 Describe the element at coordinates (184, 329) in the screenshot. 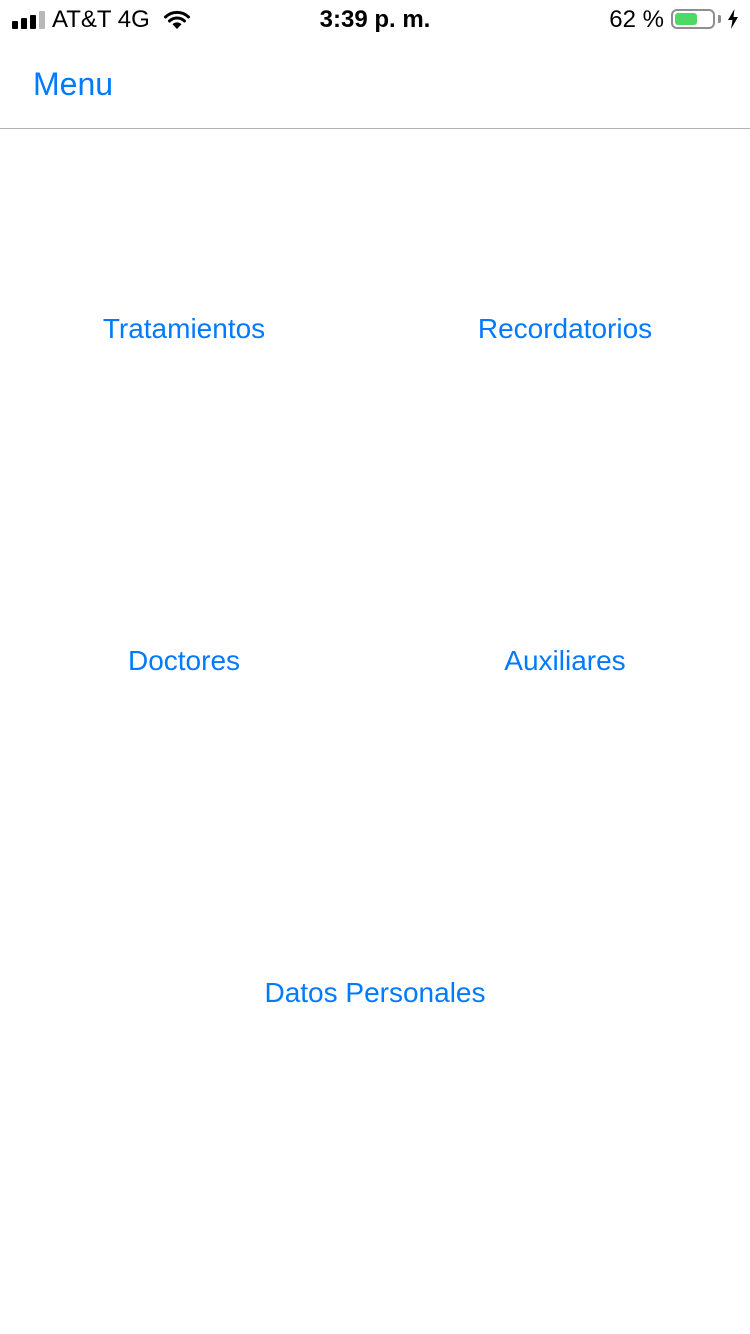

I see `tratamientos-button: Tratamientos` at that location.